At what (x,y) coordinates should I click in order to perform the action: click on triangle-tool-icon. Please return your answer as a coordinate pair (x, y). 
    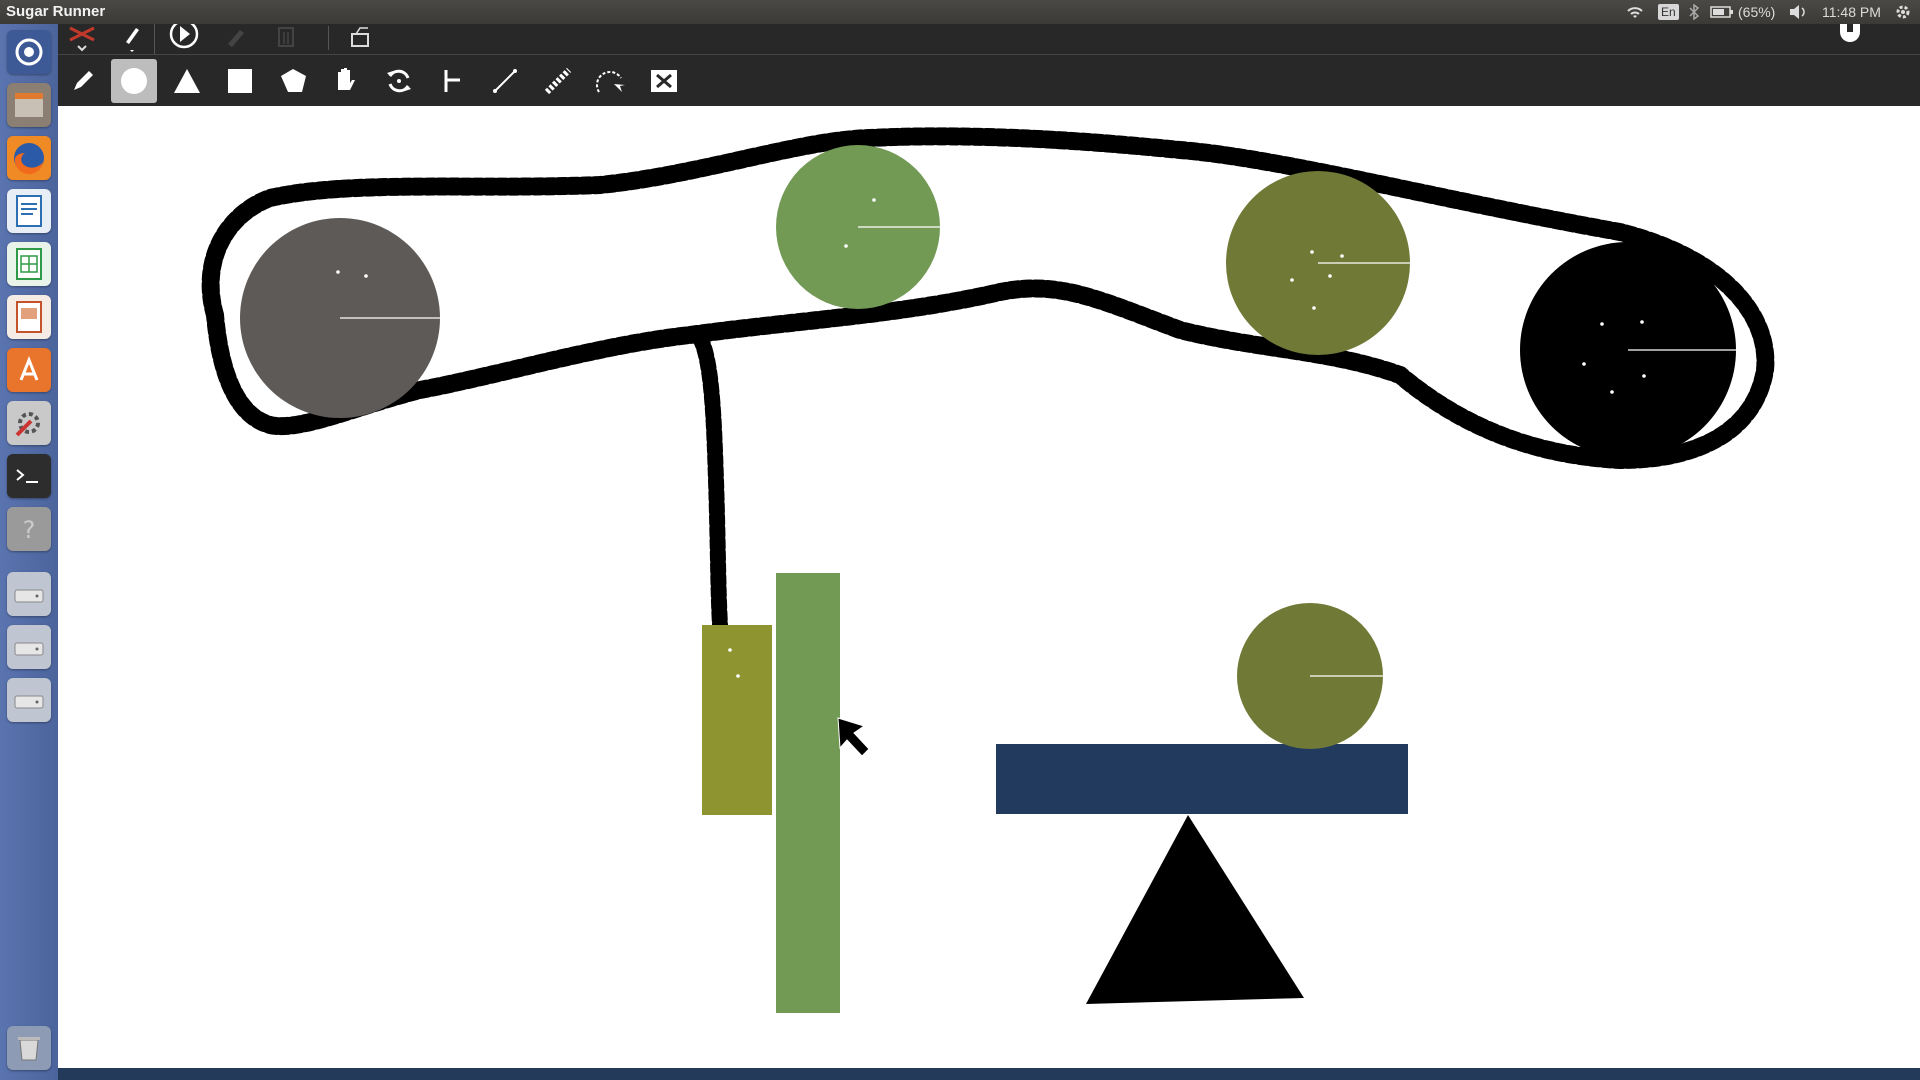
    Looking at the image, I should click on (187, 81).